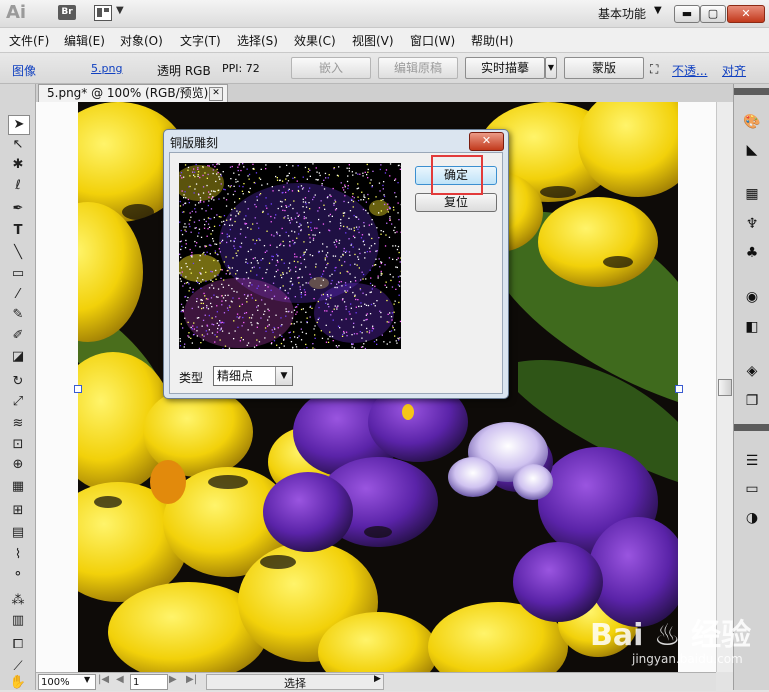 The image size is (769, 692). I want to click on type-dropdown: 精细点 ▼, so click(253, 376).